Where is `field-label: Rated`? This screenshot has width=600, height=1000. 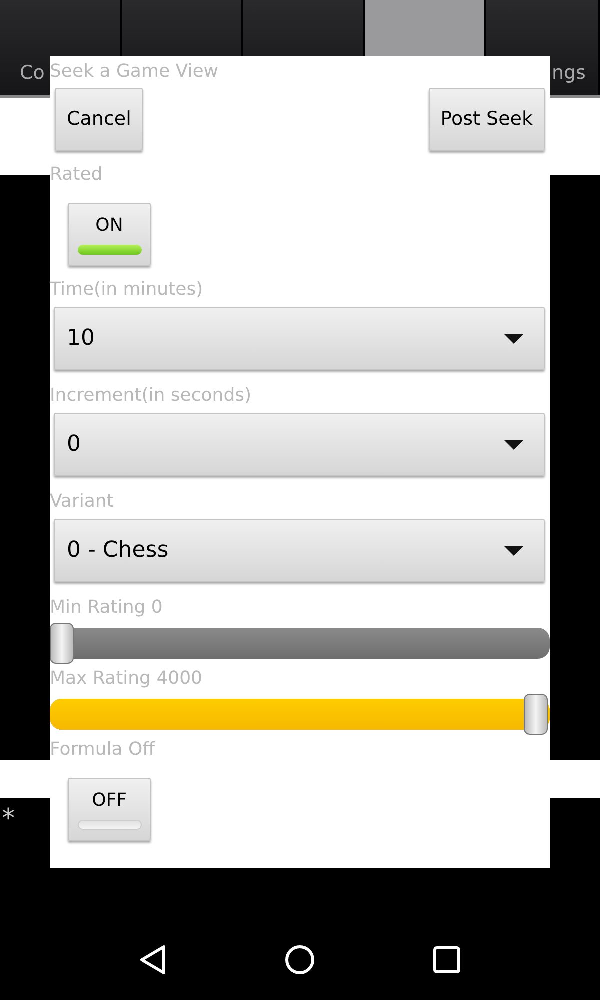
field-label: Rated is located at coordinates (76, 175).